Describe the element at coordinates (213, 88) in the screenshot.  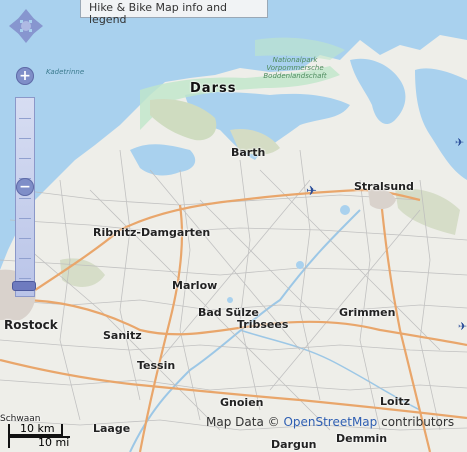
I see `label-darss: Darss` at that location.